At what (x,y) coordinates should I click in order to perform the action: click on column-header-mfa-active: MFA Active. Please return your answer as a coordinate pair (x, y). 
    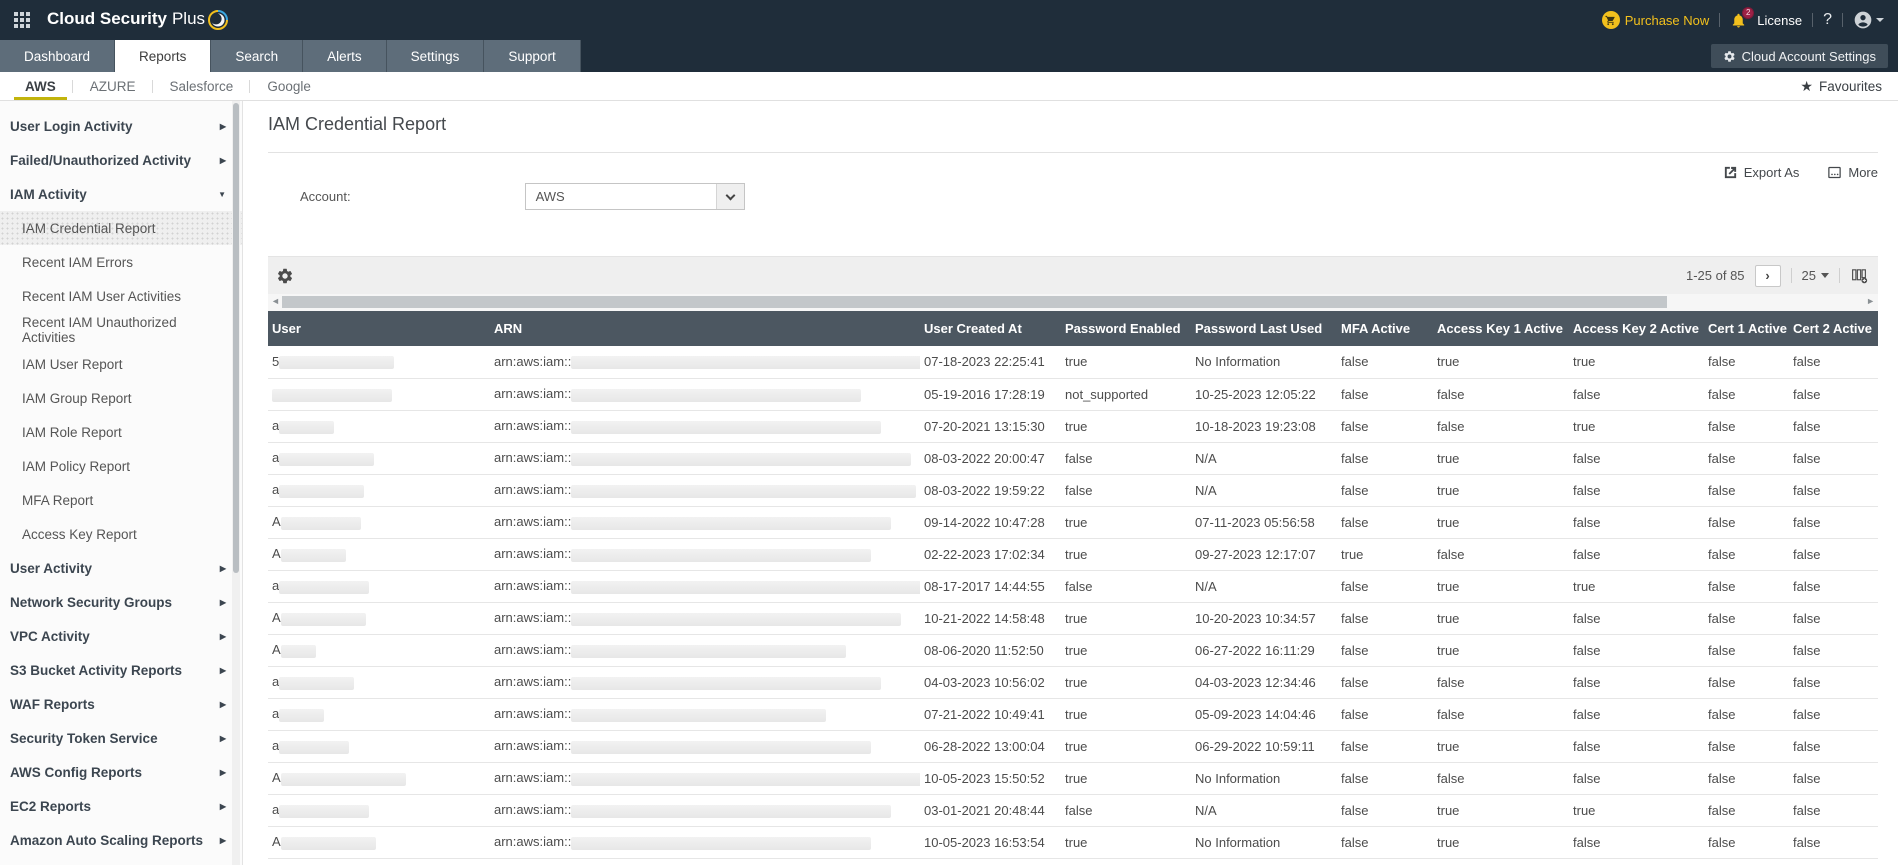
    Looking at the image, I should click on (1385, 328).